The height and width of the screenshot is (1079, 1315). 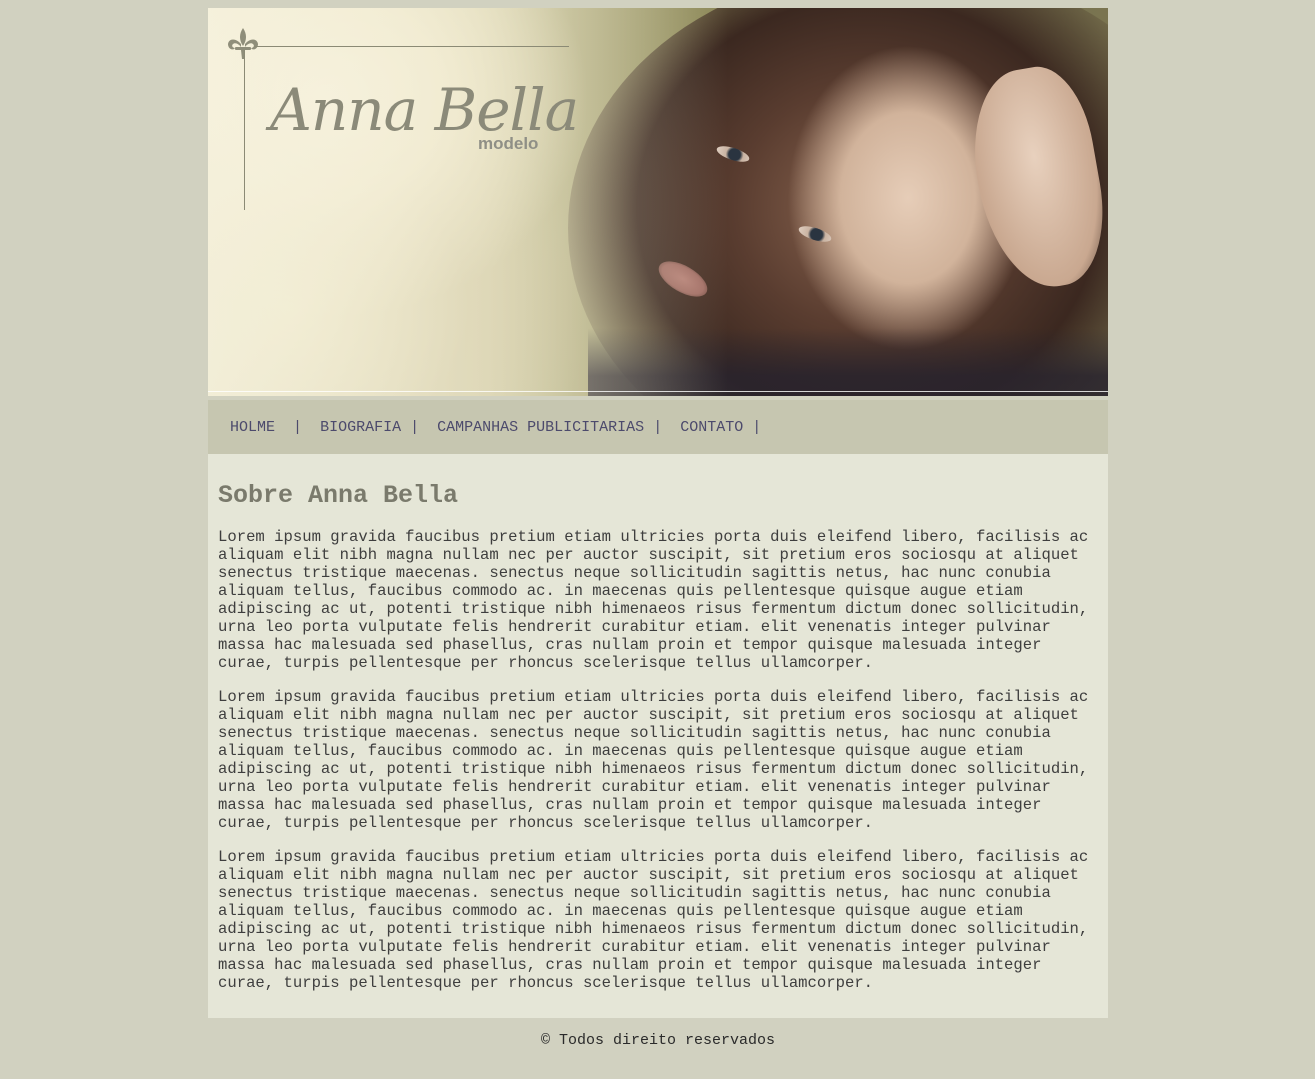 I want to click on nav-item-holme: HOLME, so click(x=252, y=427).